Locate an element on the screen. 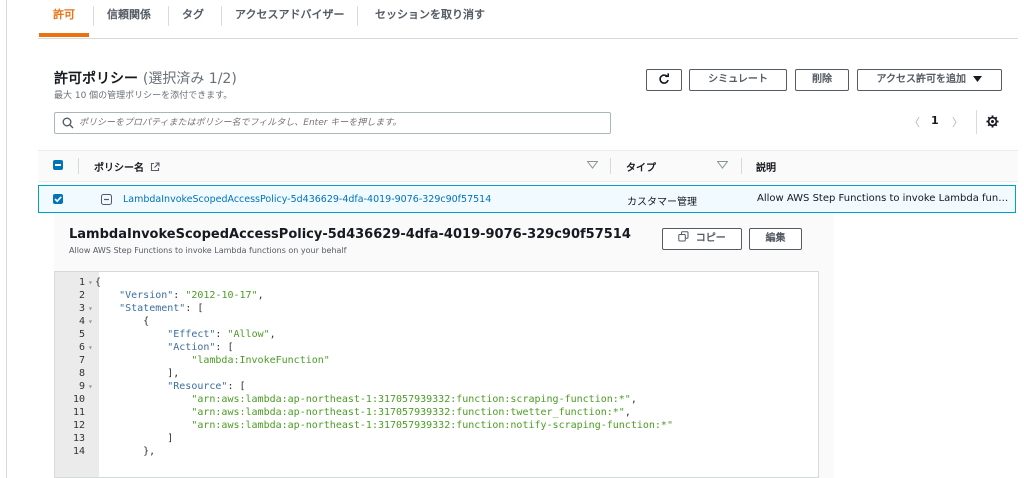 The width and height of the screenshot is (1024, 478). line-number: 9 is located at coordinates (81, 386).